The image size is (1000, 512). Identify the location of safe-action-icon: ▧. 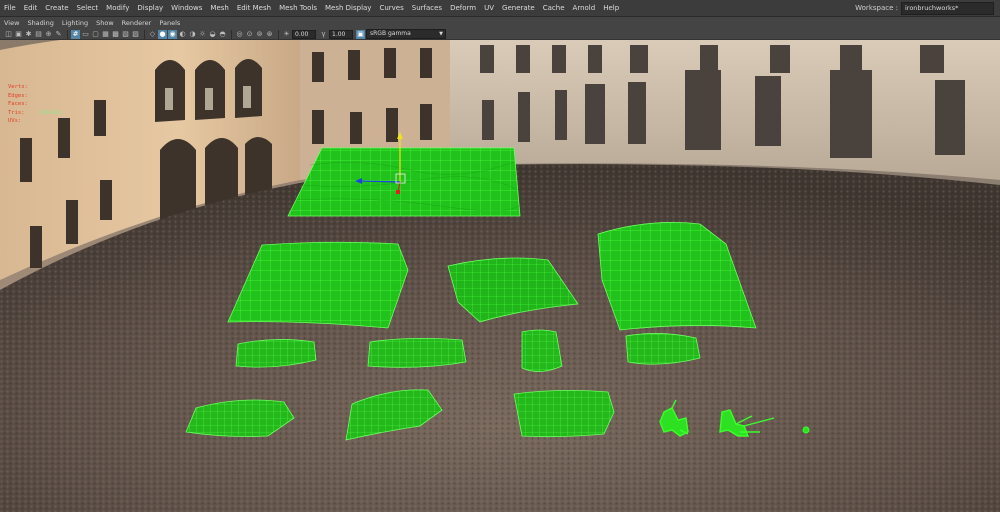
(125, 34).